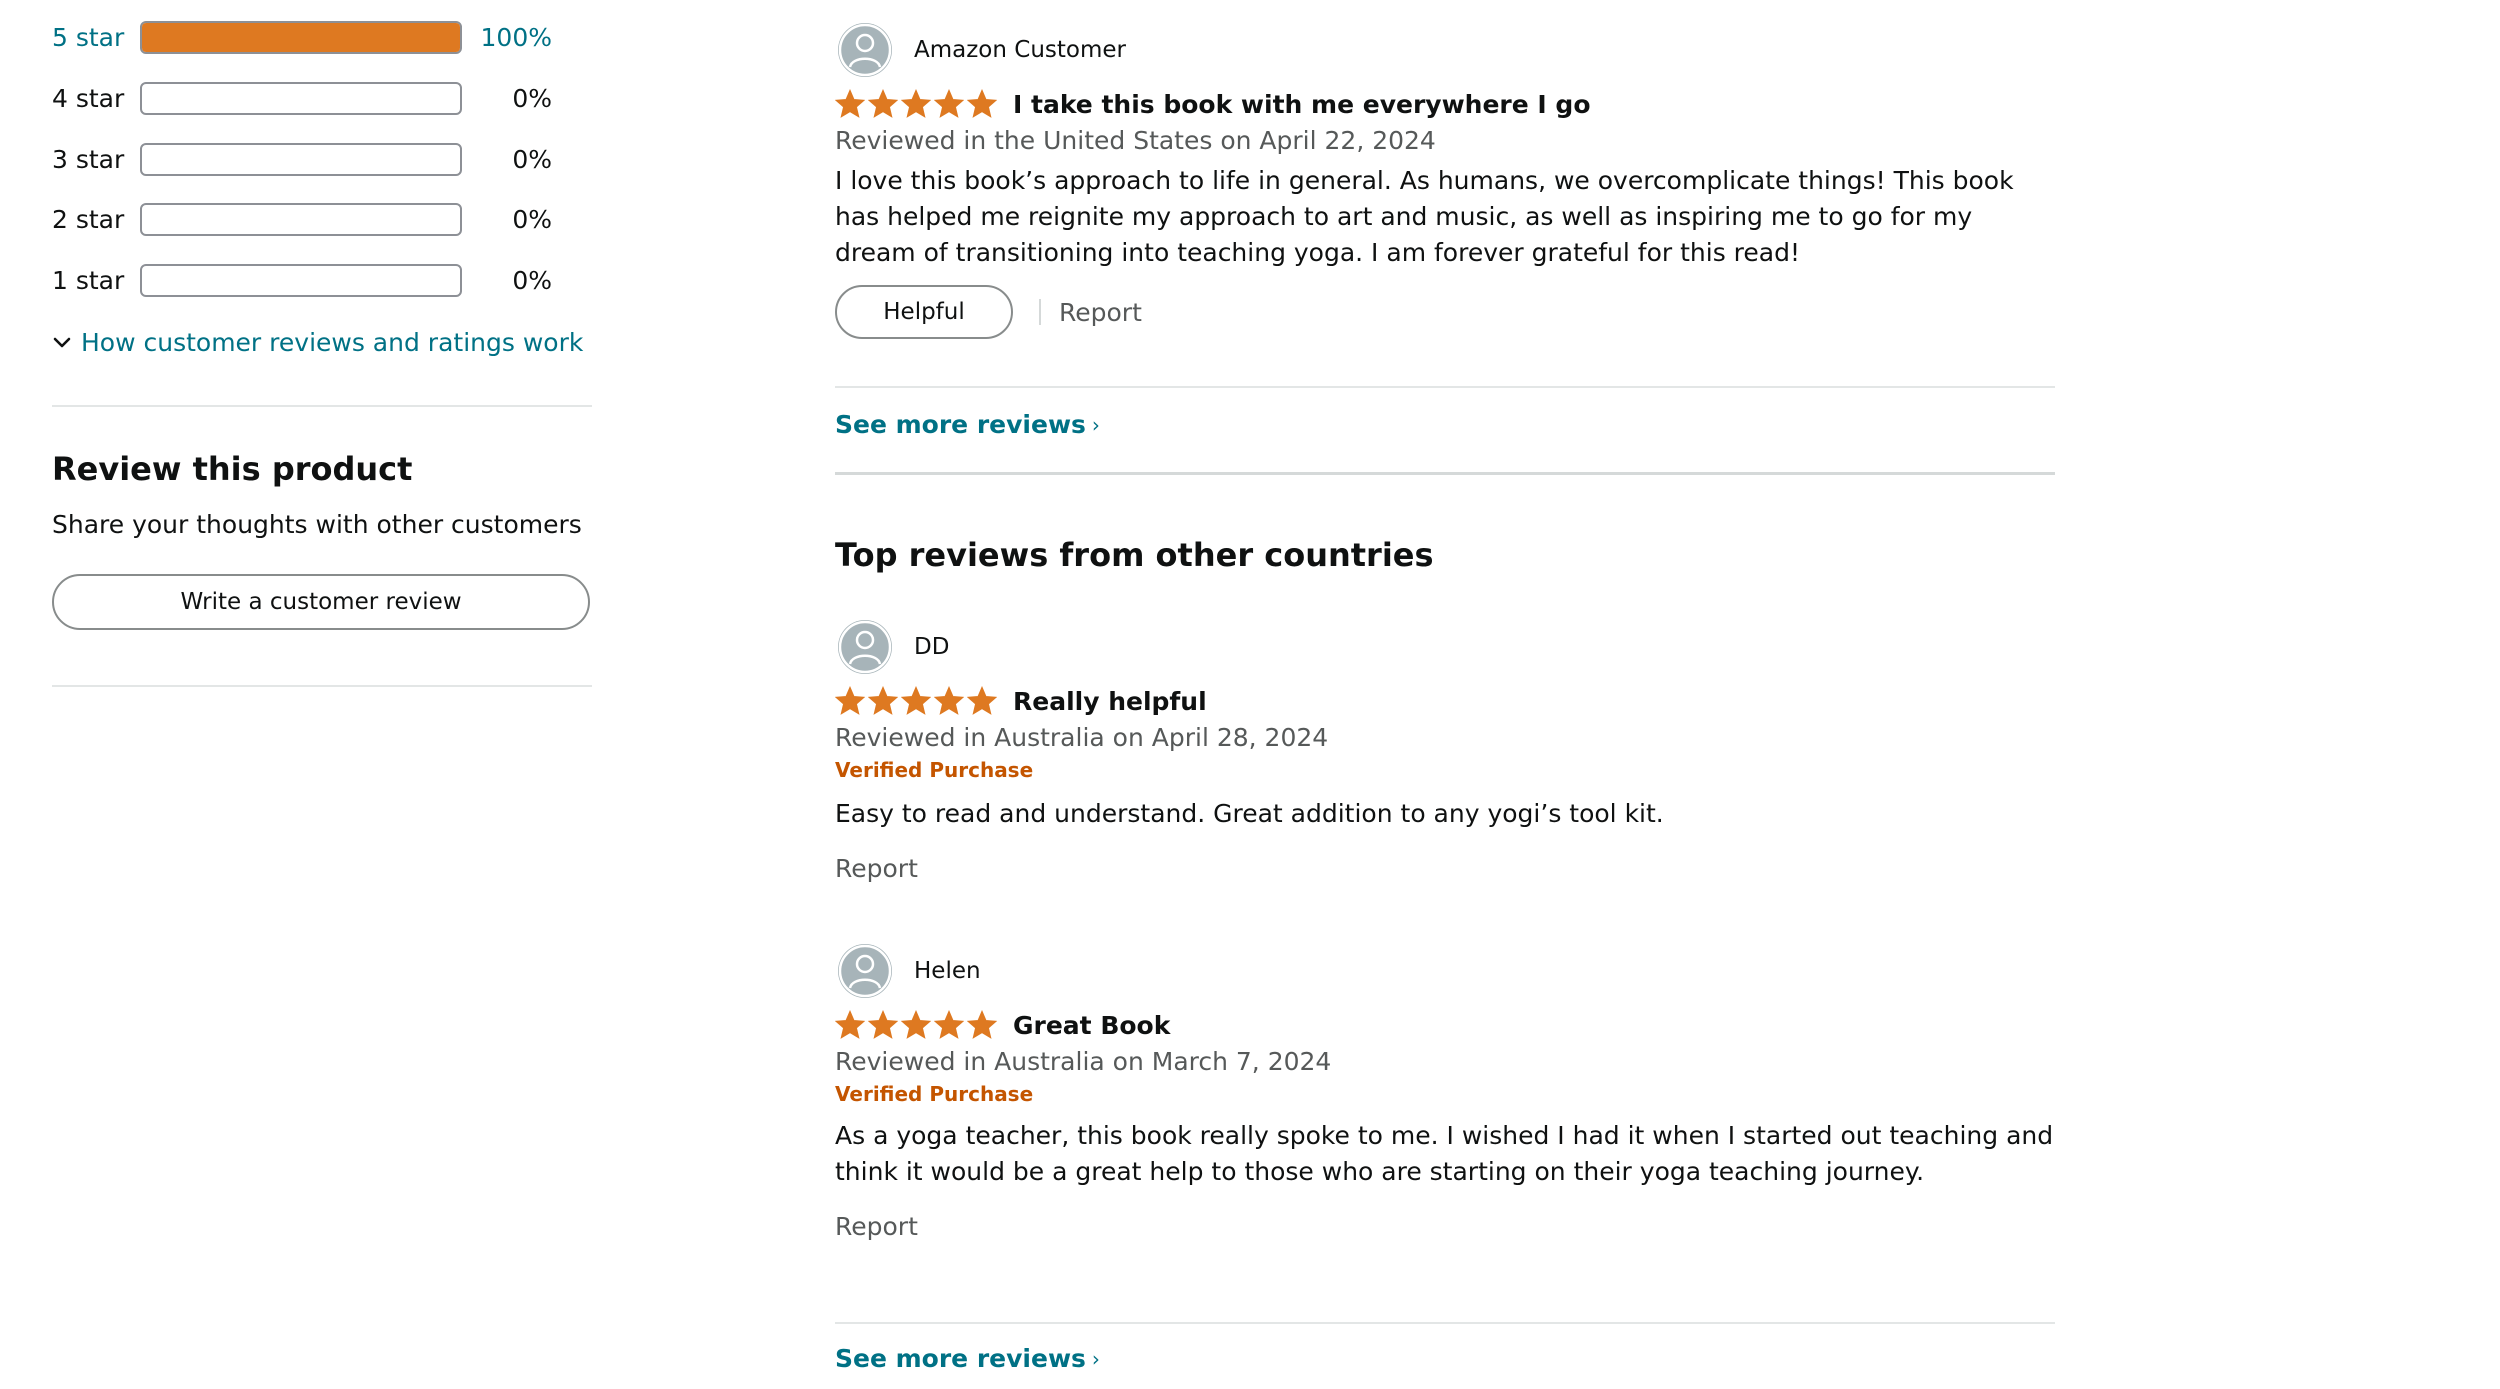 The width and height of the screenshot is (2500, 1389). What do you see at coordinates (1302, 104) in the screenshot?
I see `review-title: I take this book with me everywhere I go` at bounding box center [1302, 104].